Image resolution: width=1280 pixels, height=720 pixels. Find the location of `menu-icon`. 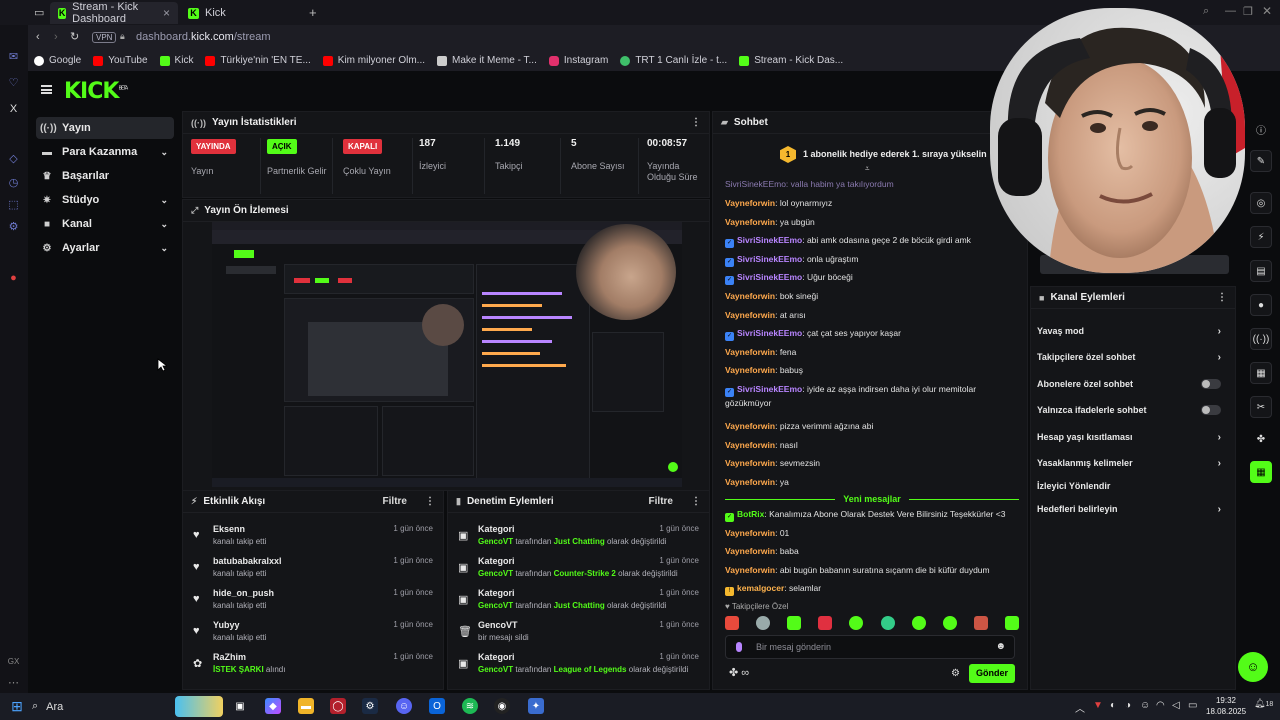

menu-icon is located at coordinates (46, 89).